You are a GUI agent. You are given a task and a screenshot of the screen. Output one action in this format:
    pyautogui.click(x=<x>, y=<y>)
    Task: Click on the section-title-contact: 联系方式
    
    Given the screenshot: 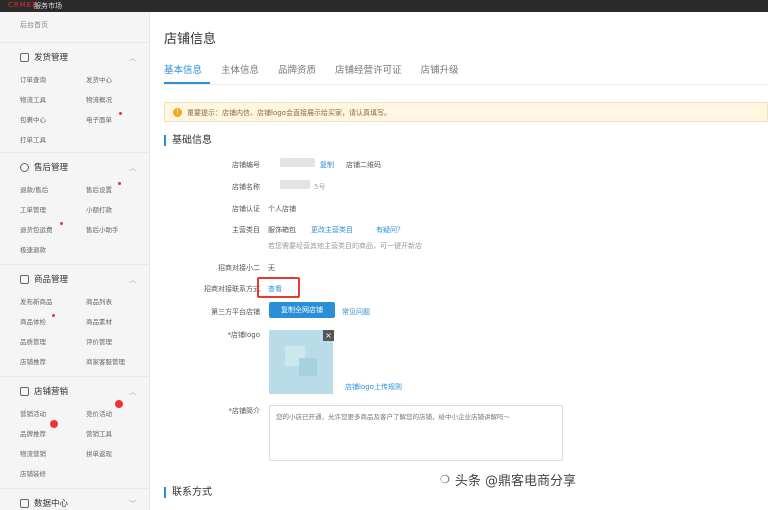 What is the action you would take?
    pyautogui.click(x=188, y=492)
    